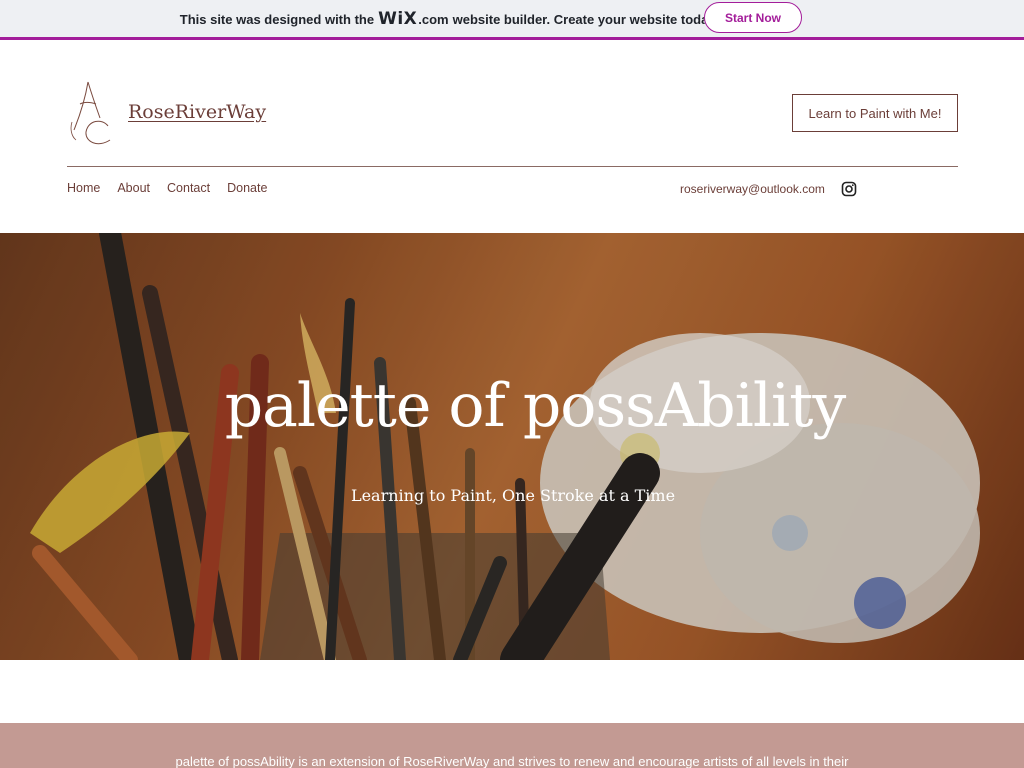 The height and width of the screenshot is (768, 1024). I want to click on nav-item-contact: Contact, so click(188, 188).